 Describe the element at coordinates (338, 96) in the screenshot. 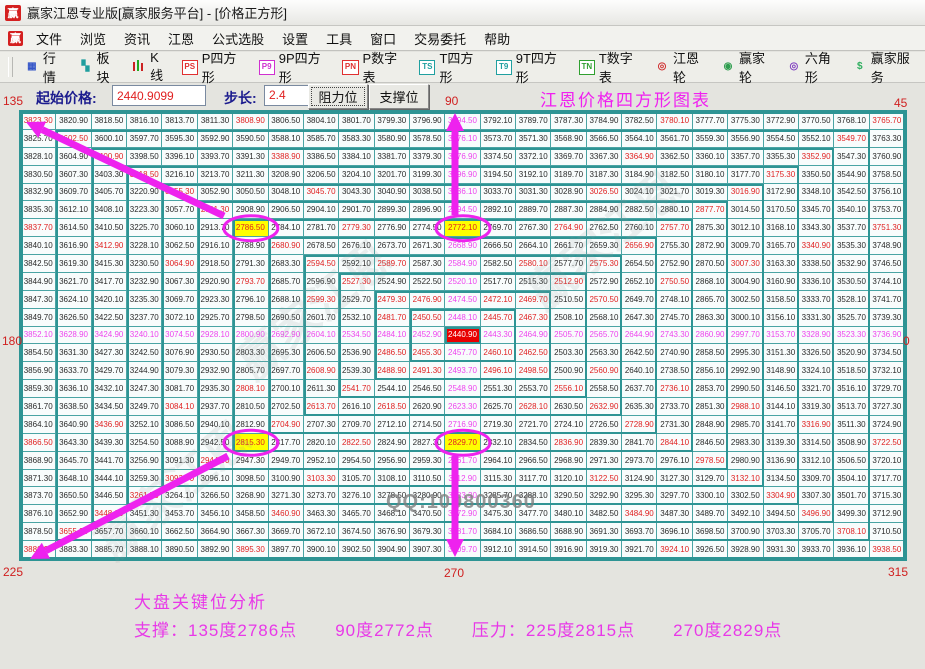

I see `resistance-button: 阻力位` at that location.